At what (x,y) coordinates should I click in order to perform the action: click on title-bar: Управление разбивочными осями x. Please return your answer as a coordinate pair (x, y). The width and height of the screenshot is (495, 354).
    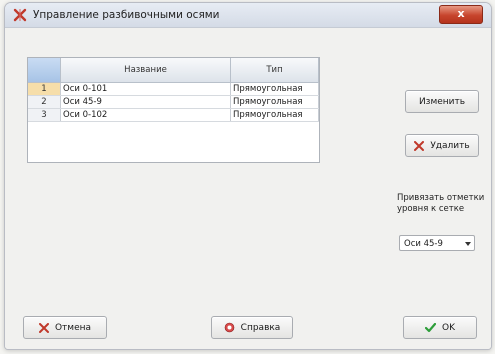
    Looking at the image, I should click on (248, 15).